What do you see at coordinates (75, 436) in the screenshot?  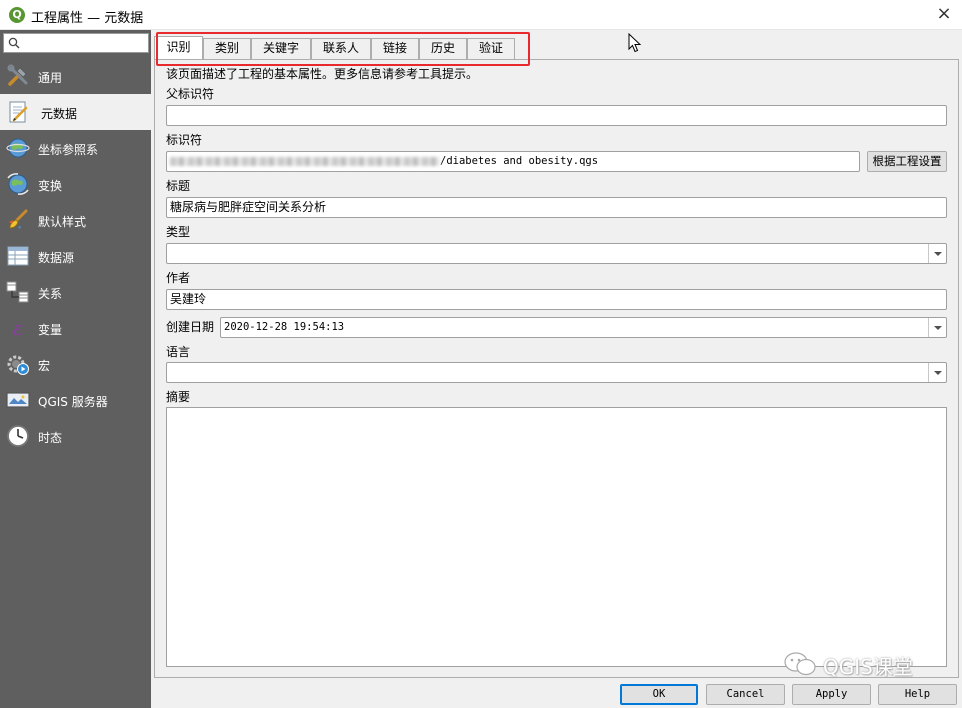 I see `sidebar-item-temporal: 时态` at bounding box center [75, 436].